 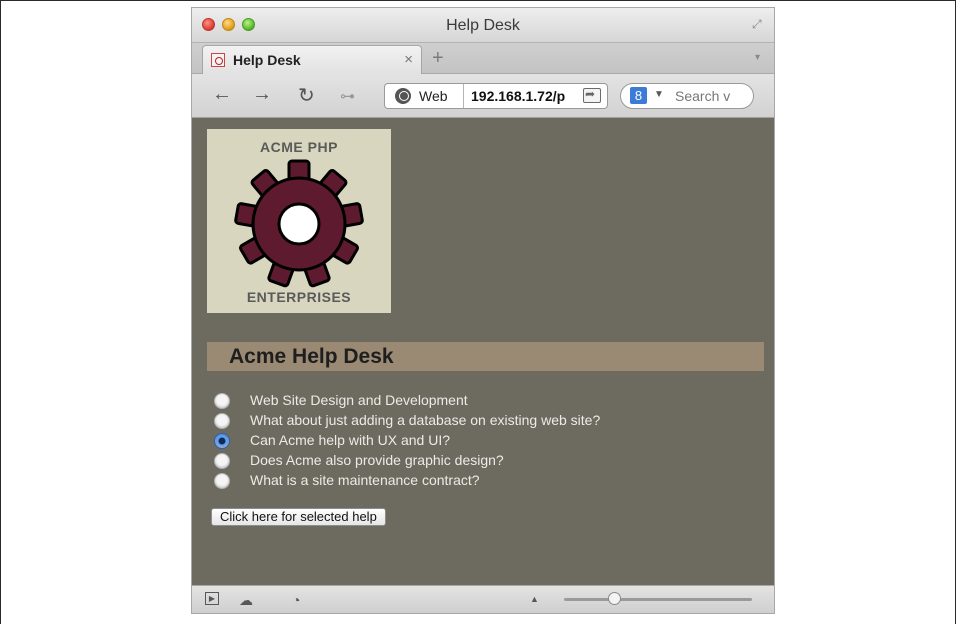 I want to click on gear-icon, so click(x=299, y=223).